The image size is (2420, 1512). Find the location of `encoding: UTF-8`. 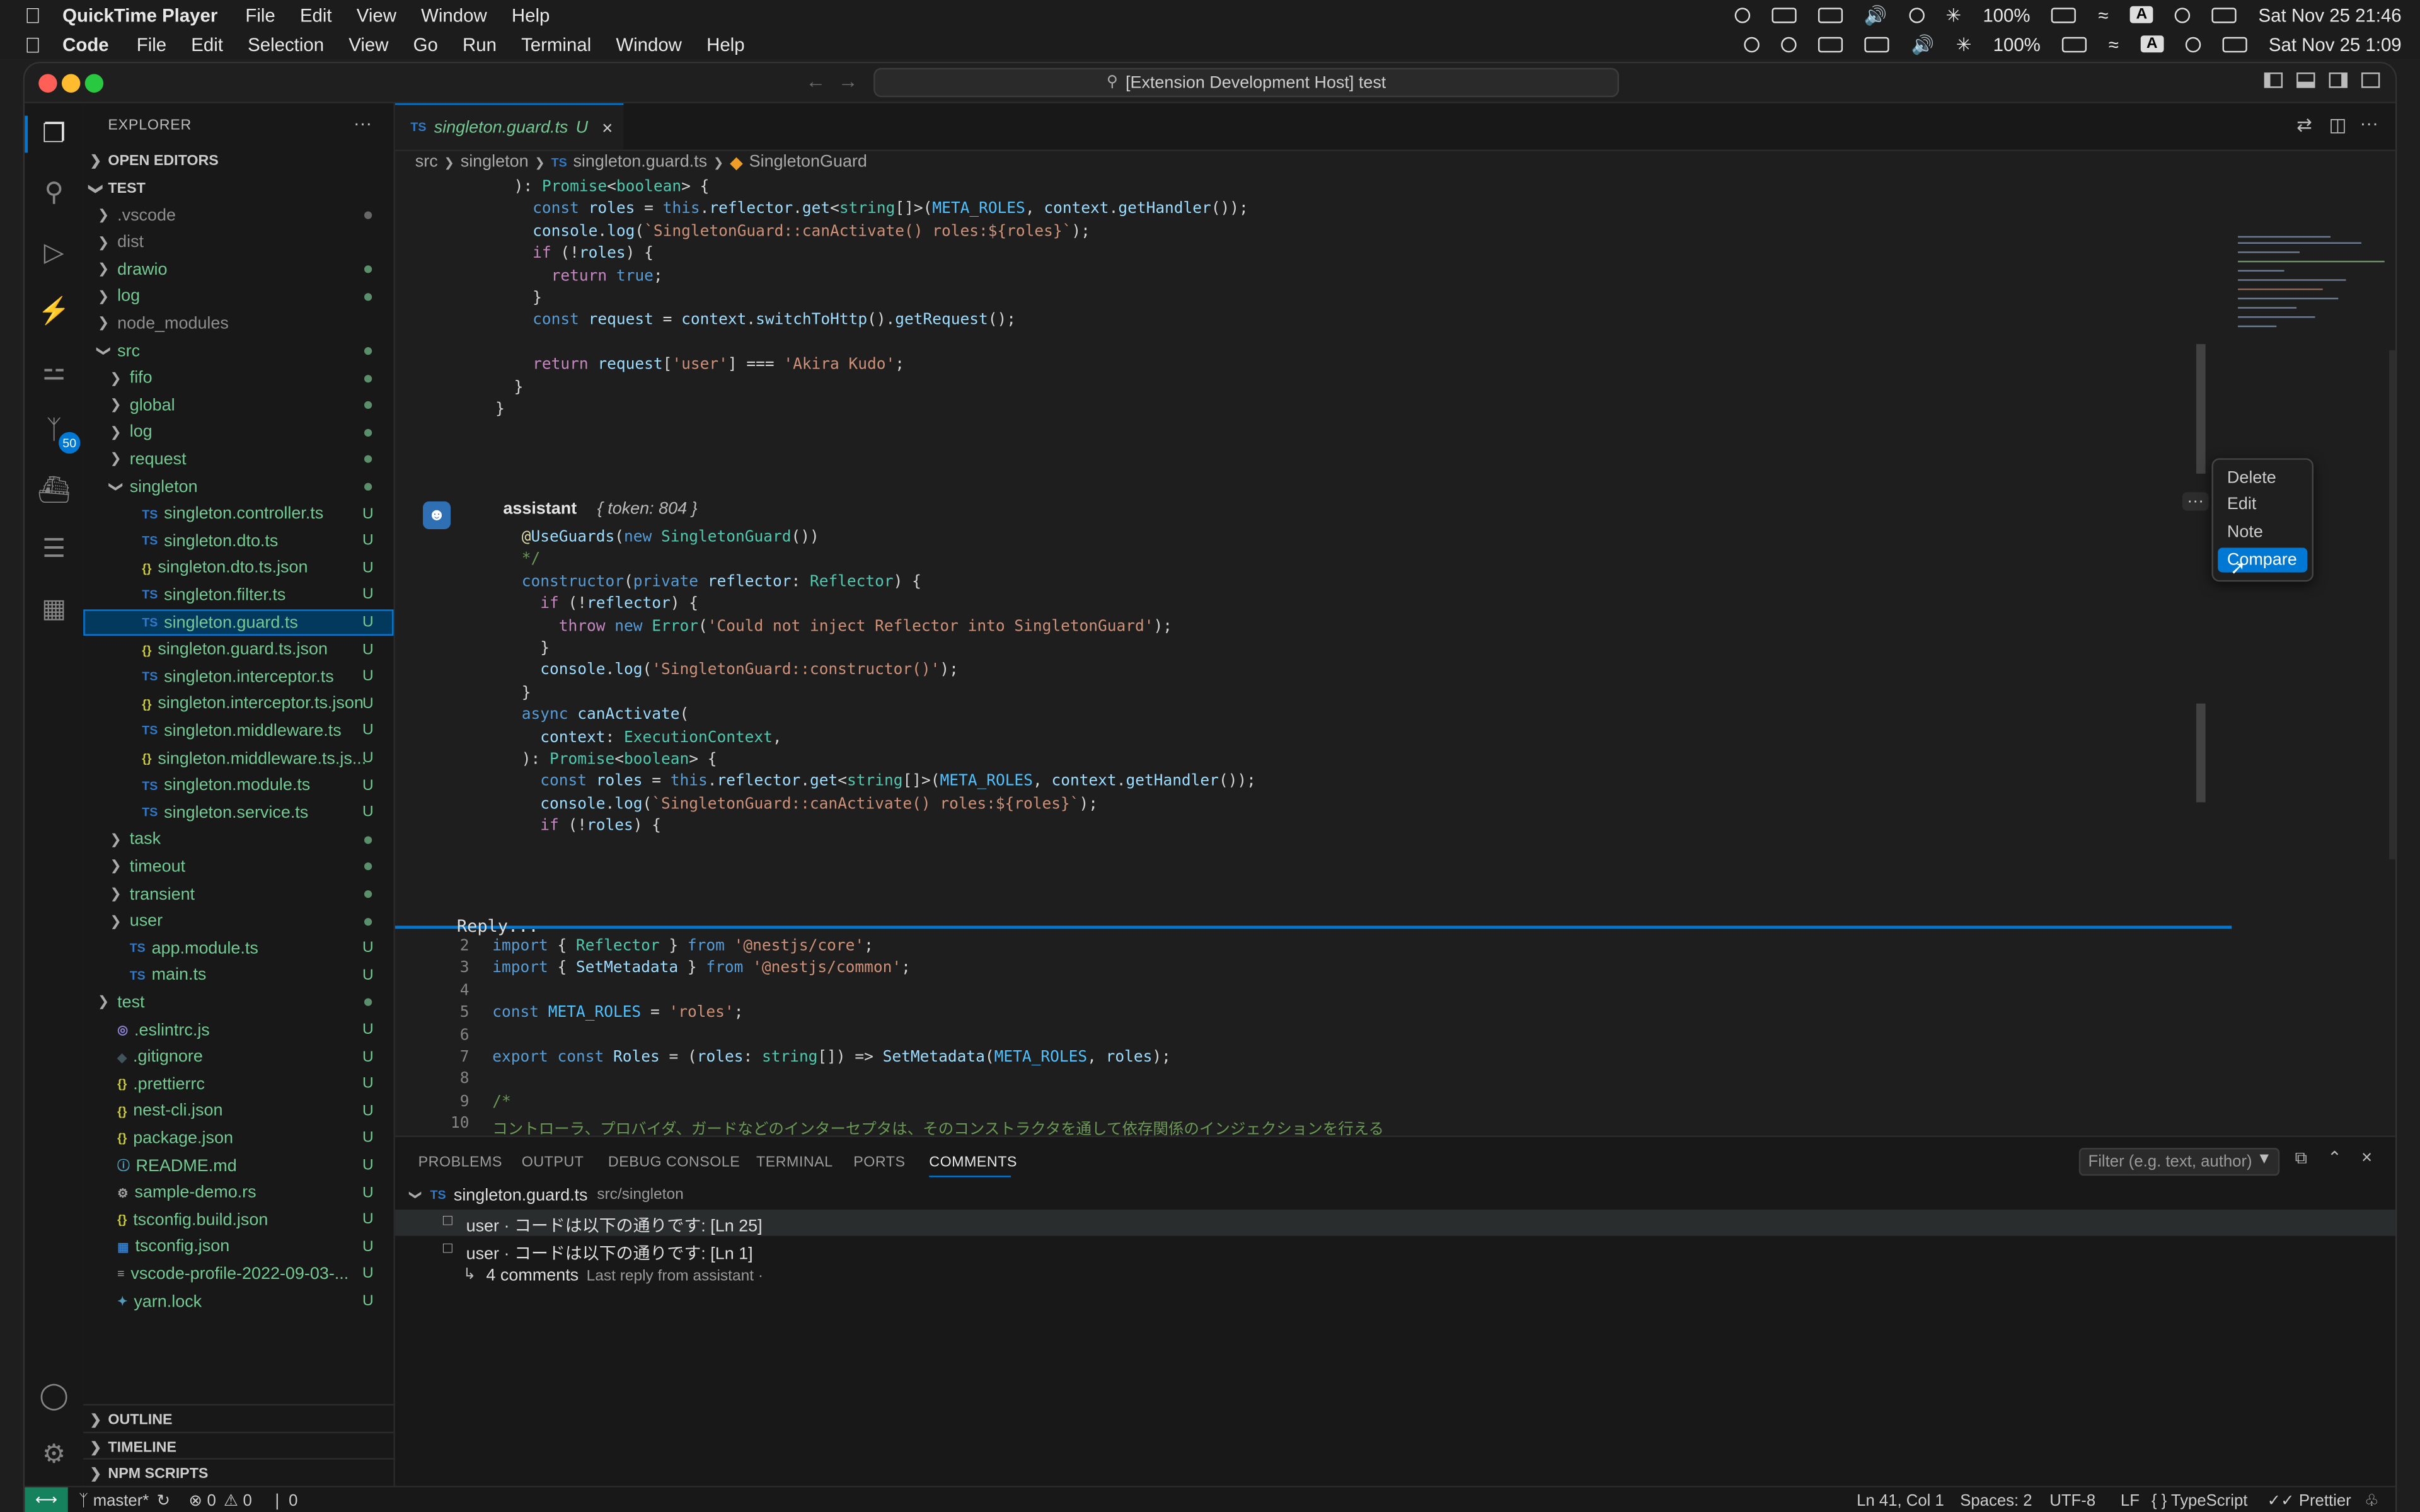

encoding: UTF-8 is located at coordinates (2072, 1500).